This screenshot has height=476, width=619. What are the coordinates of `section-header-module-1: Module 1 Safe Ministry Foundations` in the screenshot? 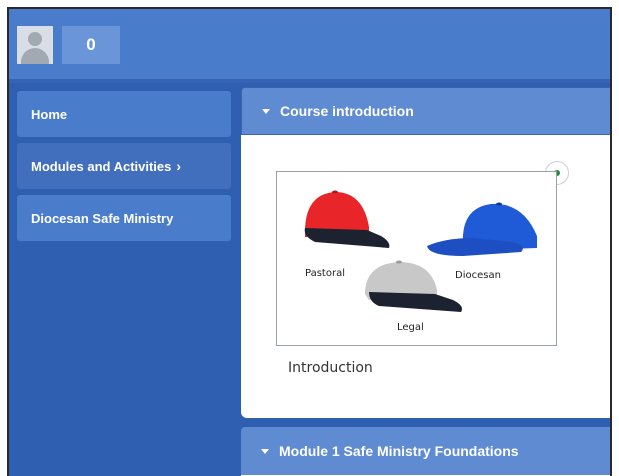 It's located at (425, 451).